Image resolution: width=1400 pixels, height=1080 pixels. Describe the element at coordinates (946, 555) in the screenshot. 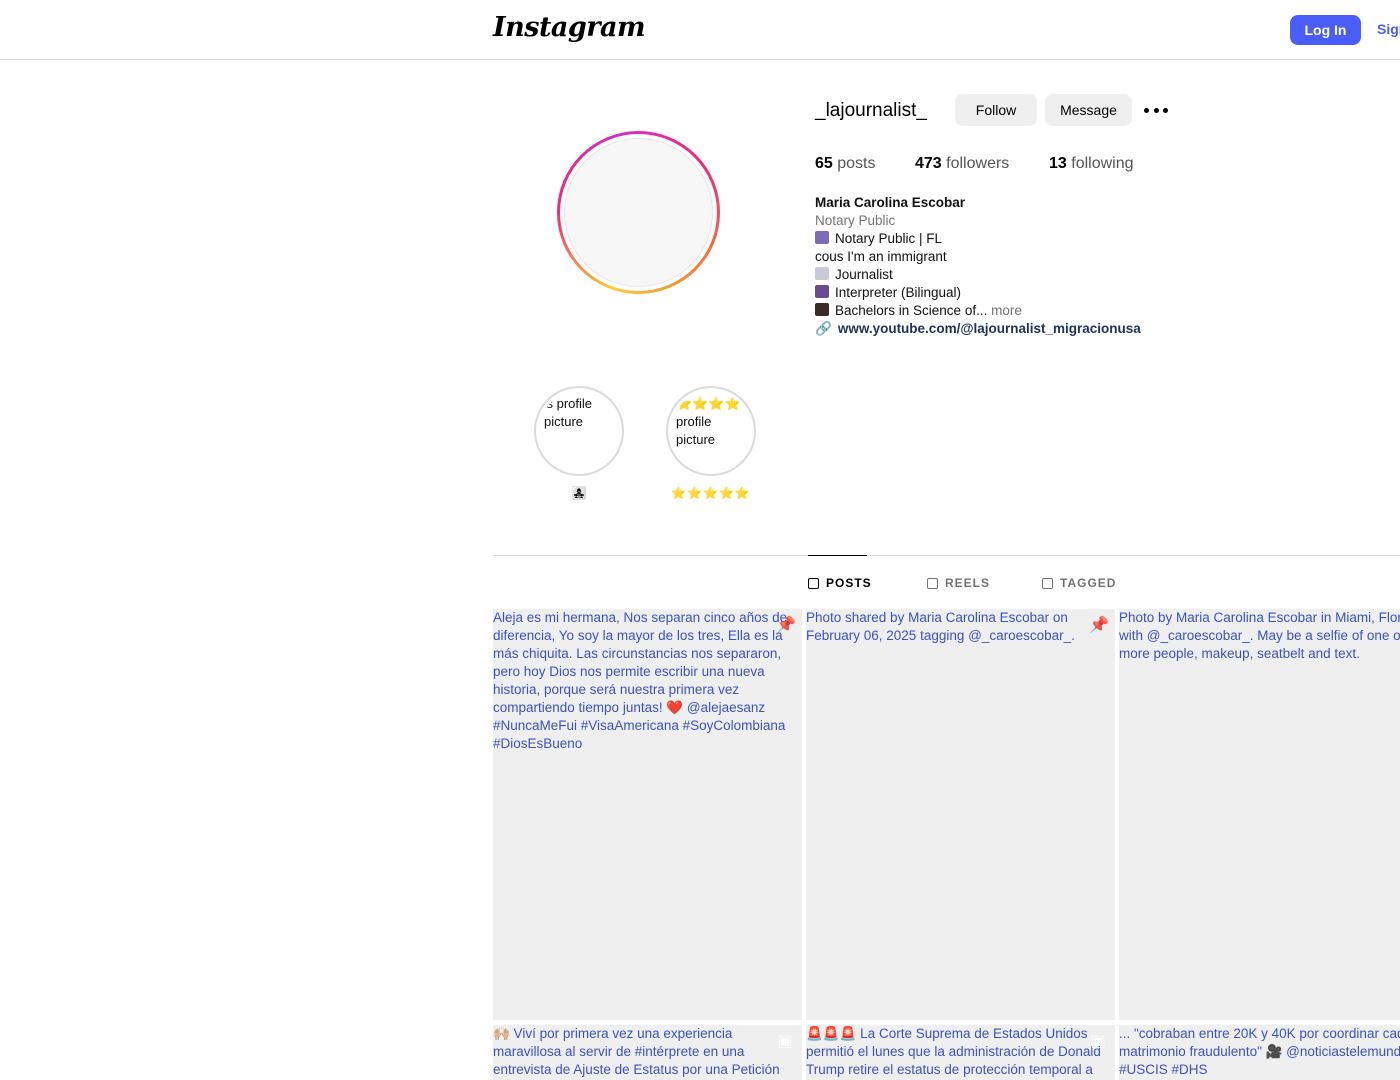

I see `tabs-divider` at that location.